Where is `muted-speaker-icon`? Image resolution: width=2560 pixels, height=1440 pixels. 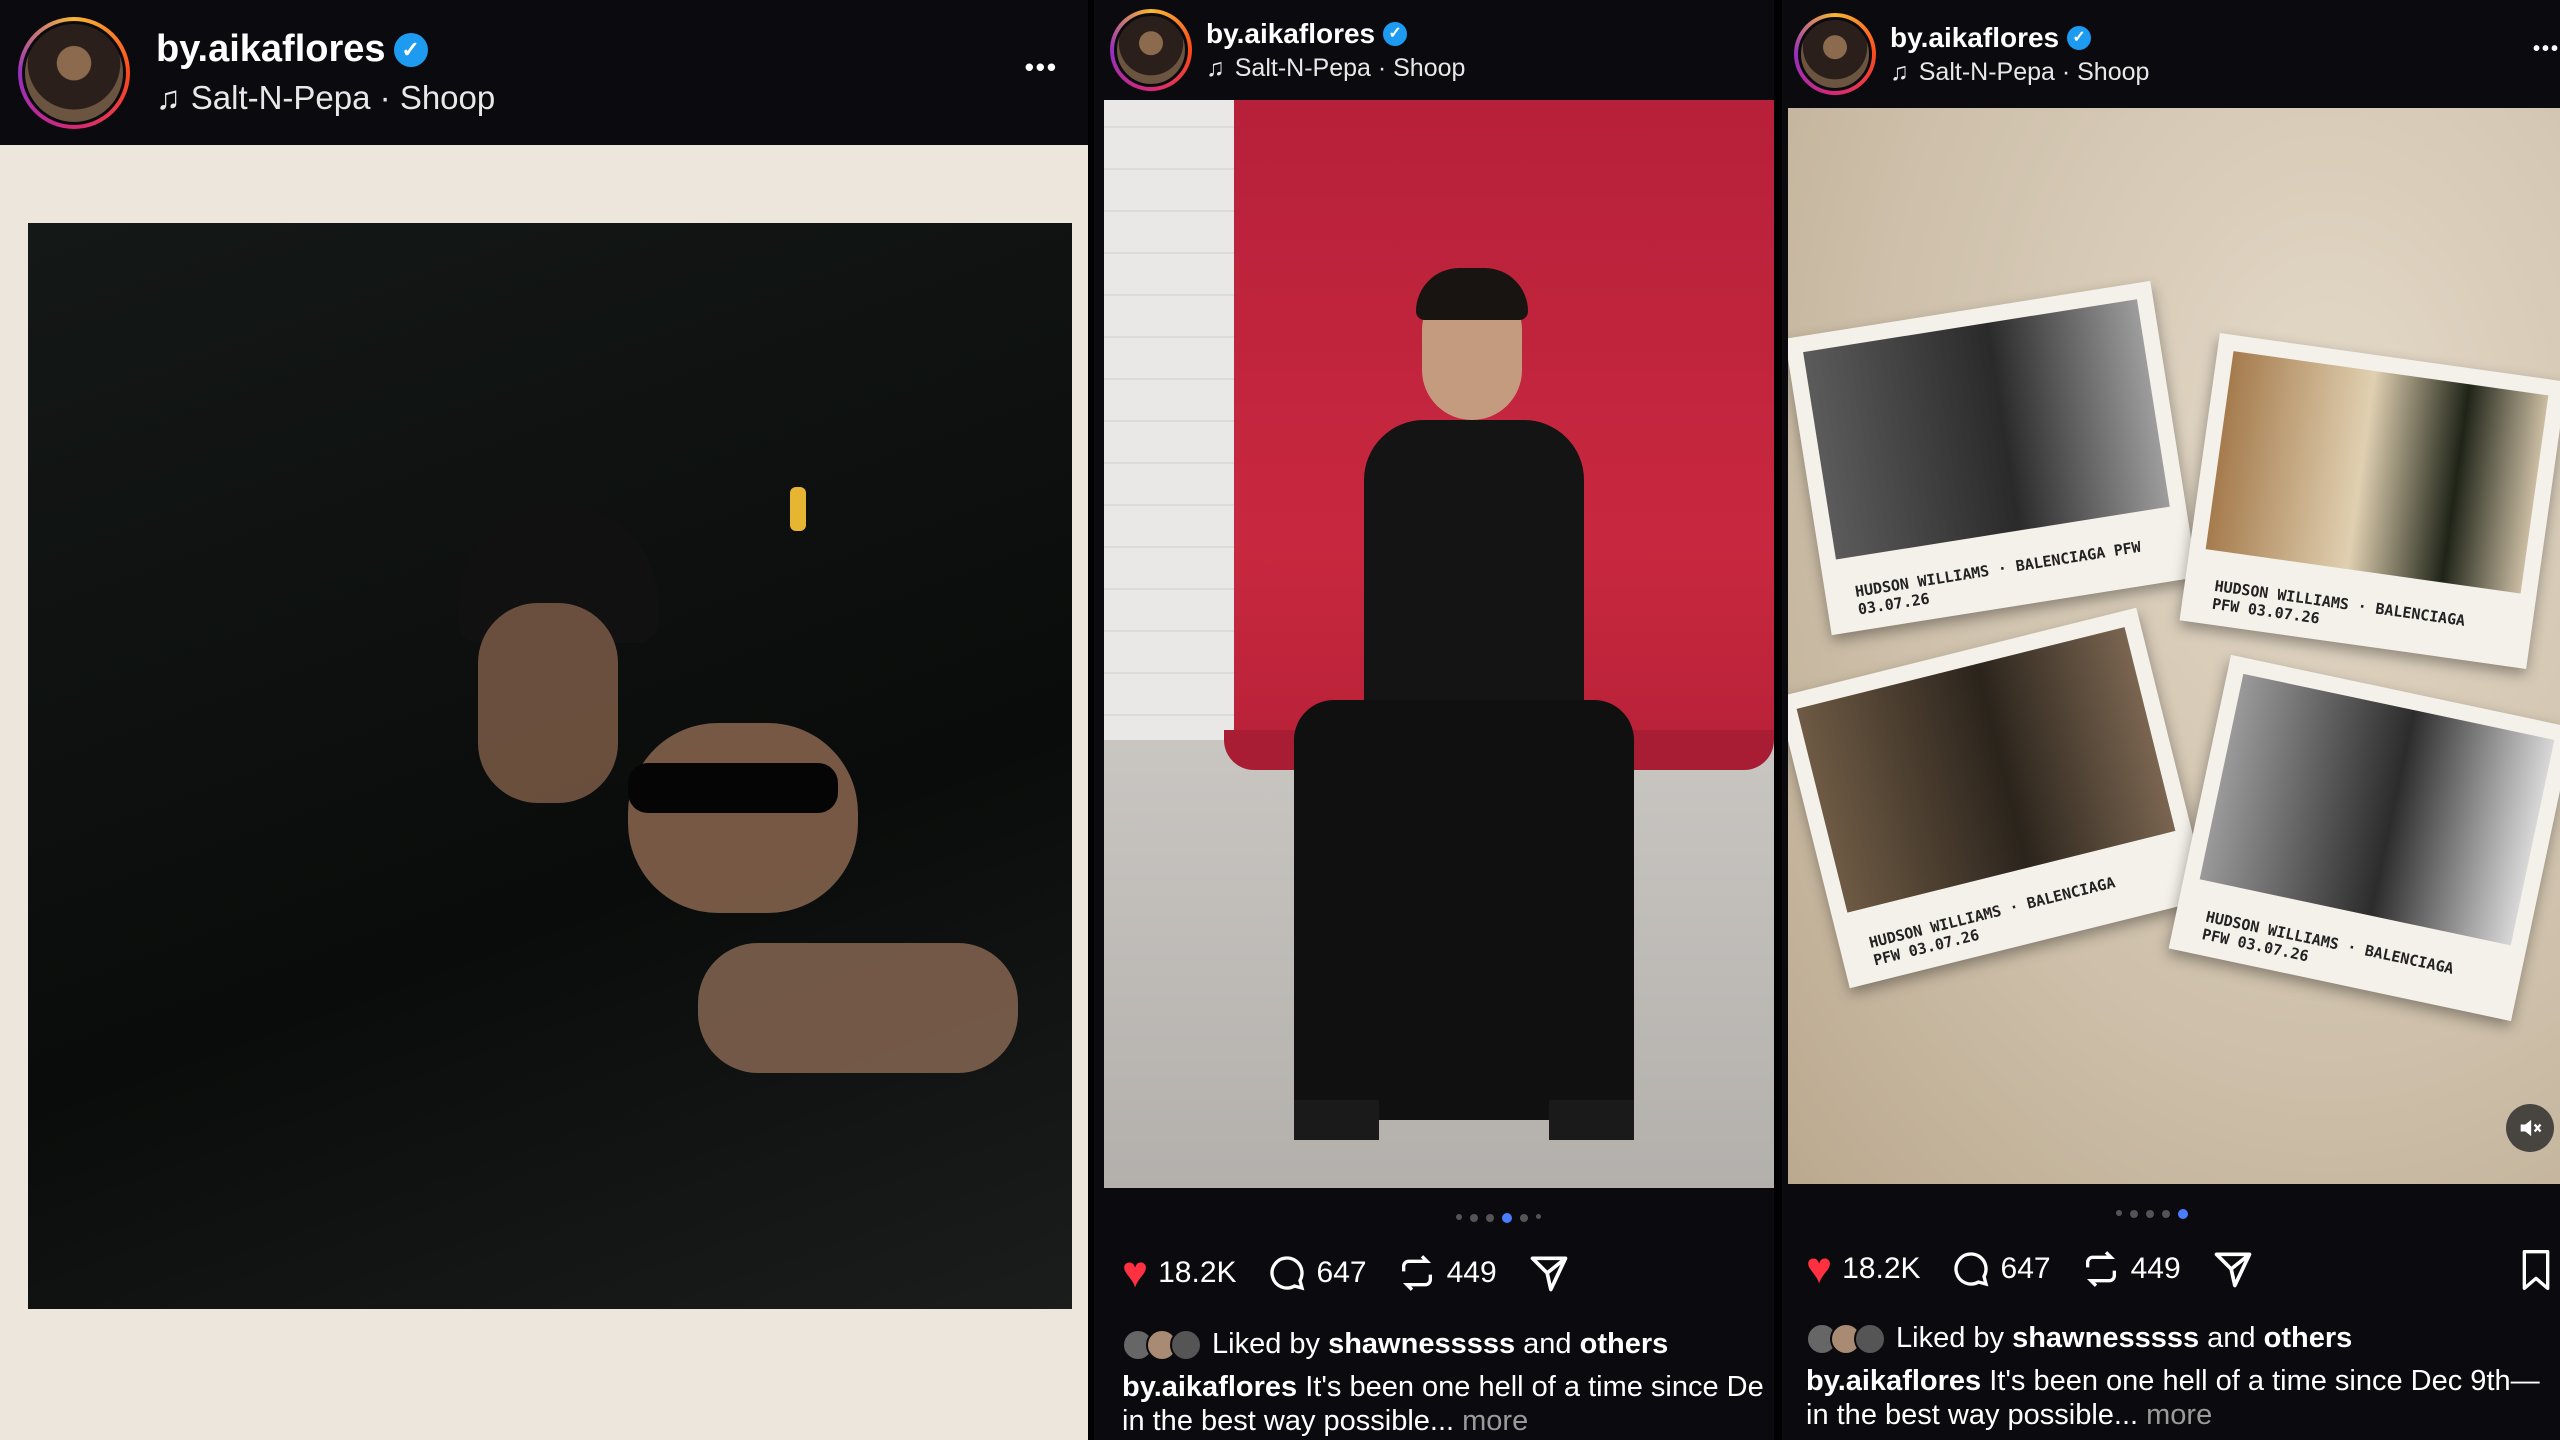
muted-speaker-icon is located at coordinates (2531, 1128).